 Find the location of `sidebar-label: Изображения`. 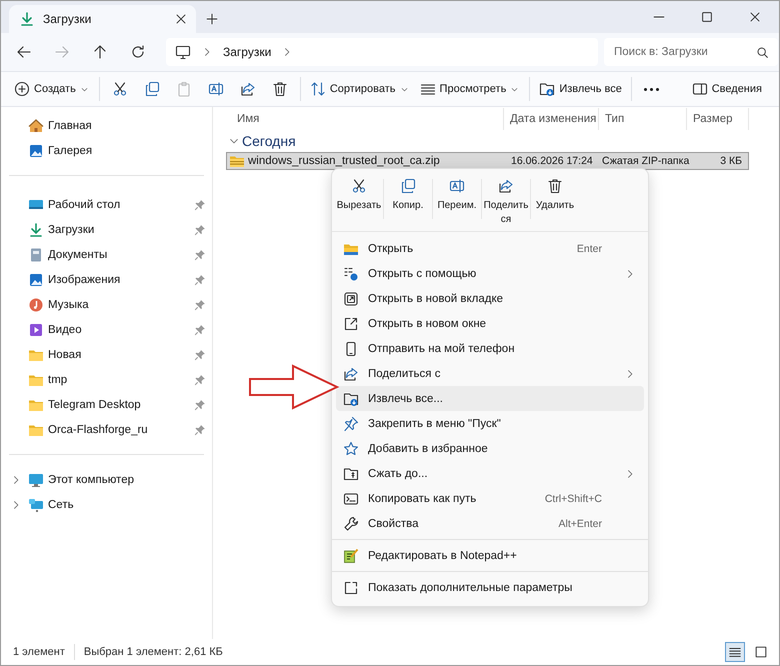

sidebar-label: Изображения is located at coordinates (119, 280).